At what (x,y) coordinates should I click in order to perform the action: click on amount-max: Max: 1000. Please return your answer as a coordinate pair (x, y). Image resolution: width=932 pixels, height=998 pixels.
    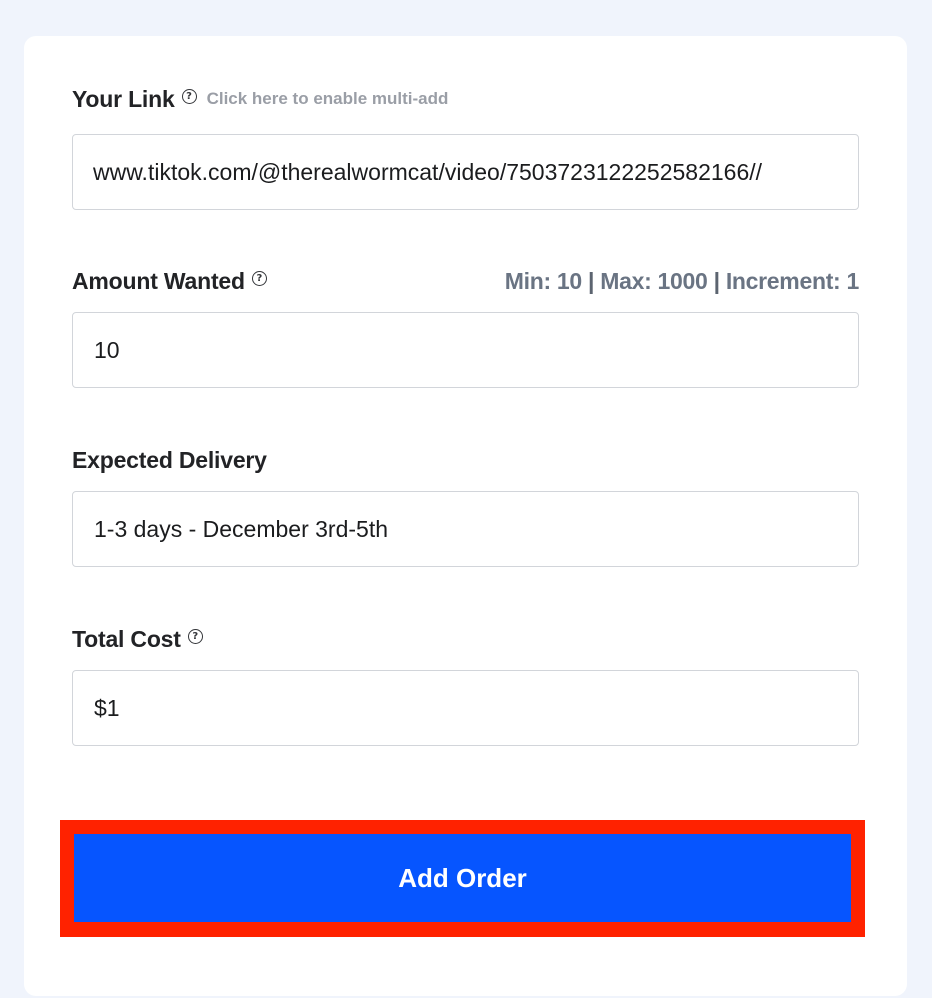
    Looking at the image, I should click on (654, 280).